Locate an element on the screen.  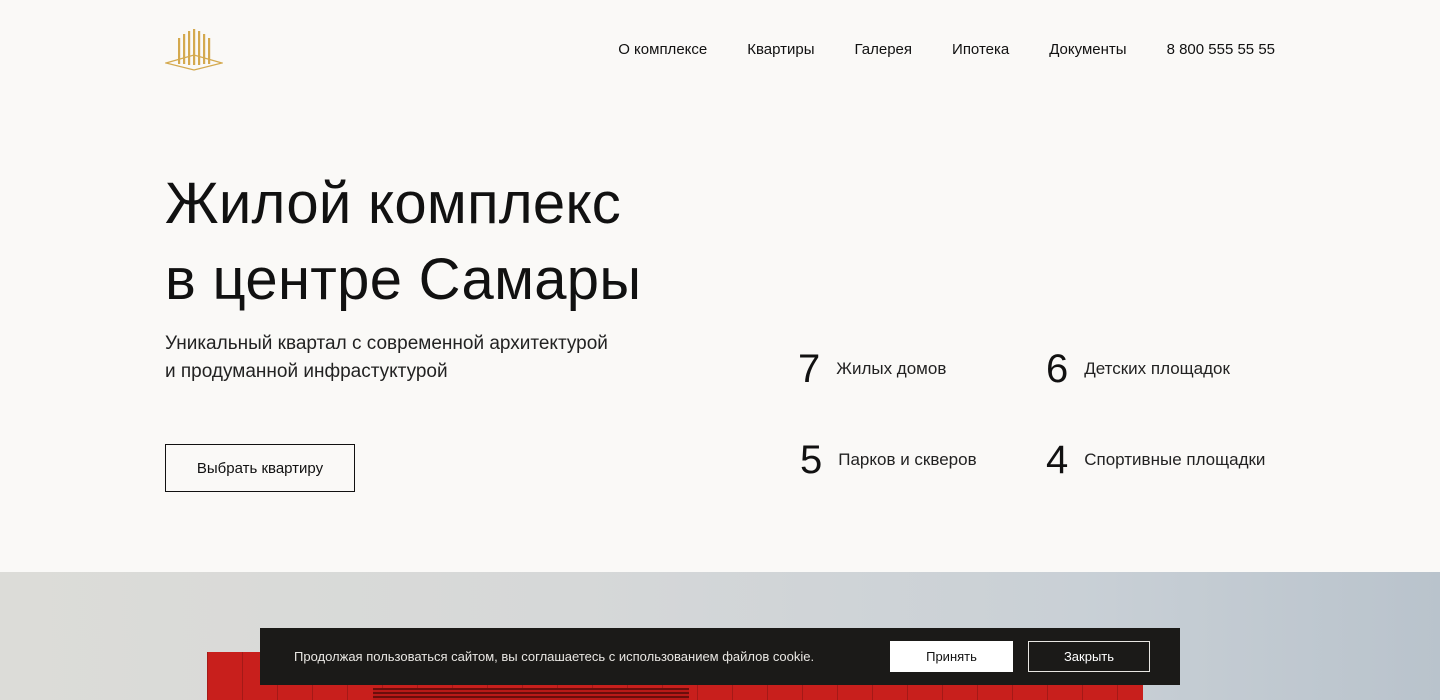
phone-link: 8 800 555 55 55 is located at coordinates (1221, 50).